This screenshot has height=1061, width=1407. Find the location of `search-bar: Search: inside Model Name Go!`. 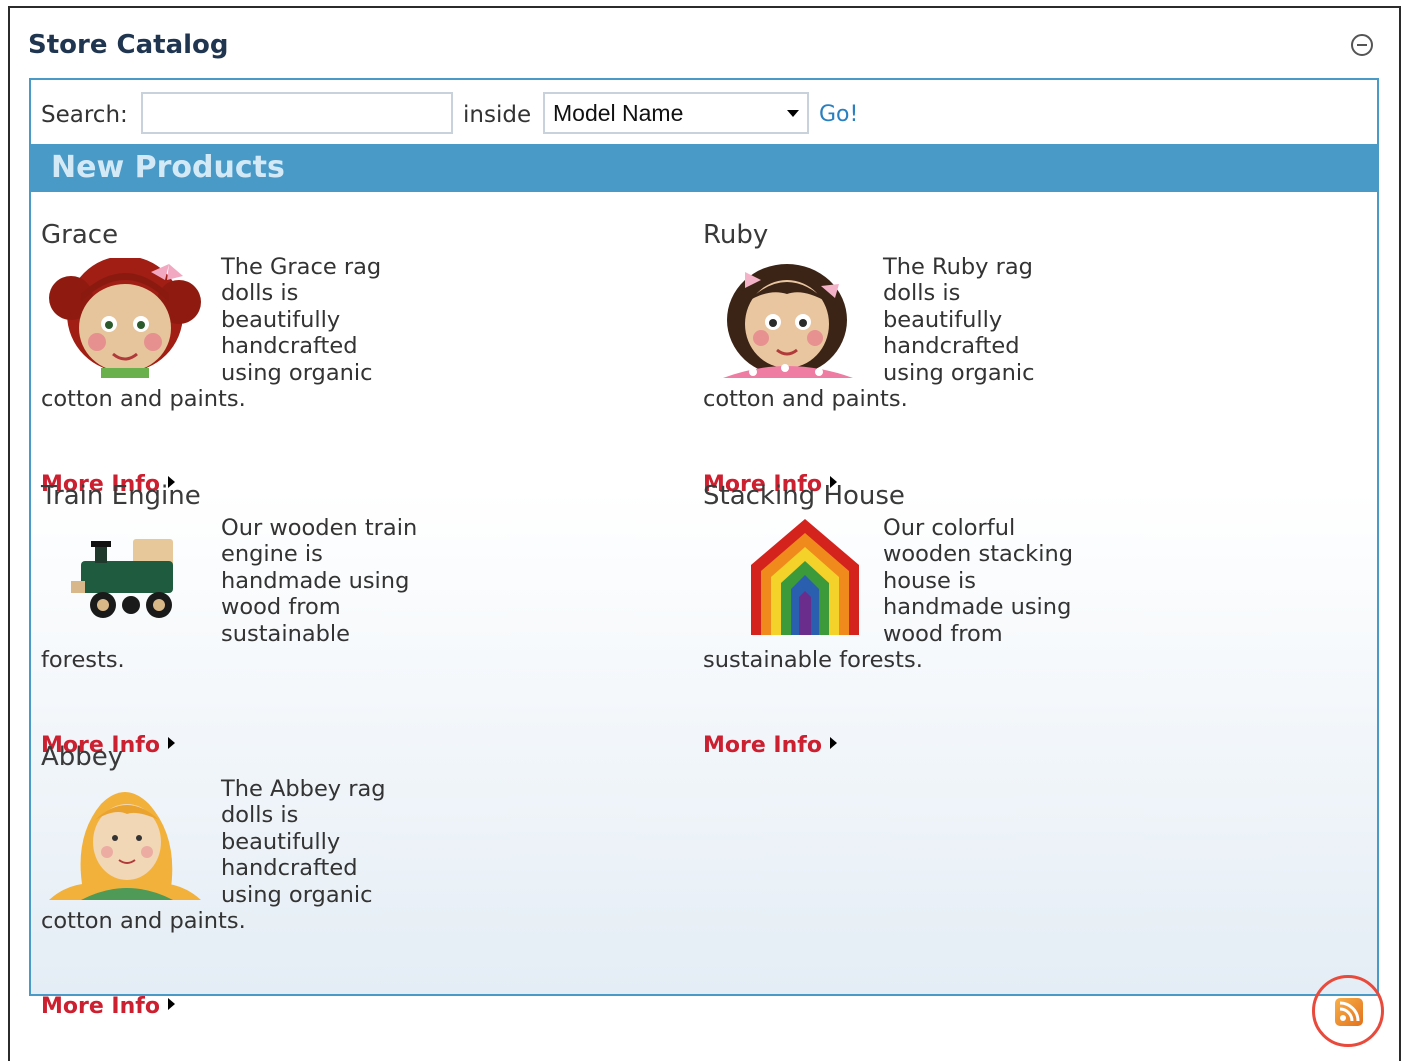

search-bar: Search: inside Model Name Go! is located at coordinates (701, 113).